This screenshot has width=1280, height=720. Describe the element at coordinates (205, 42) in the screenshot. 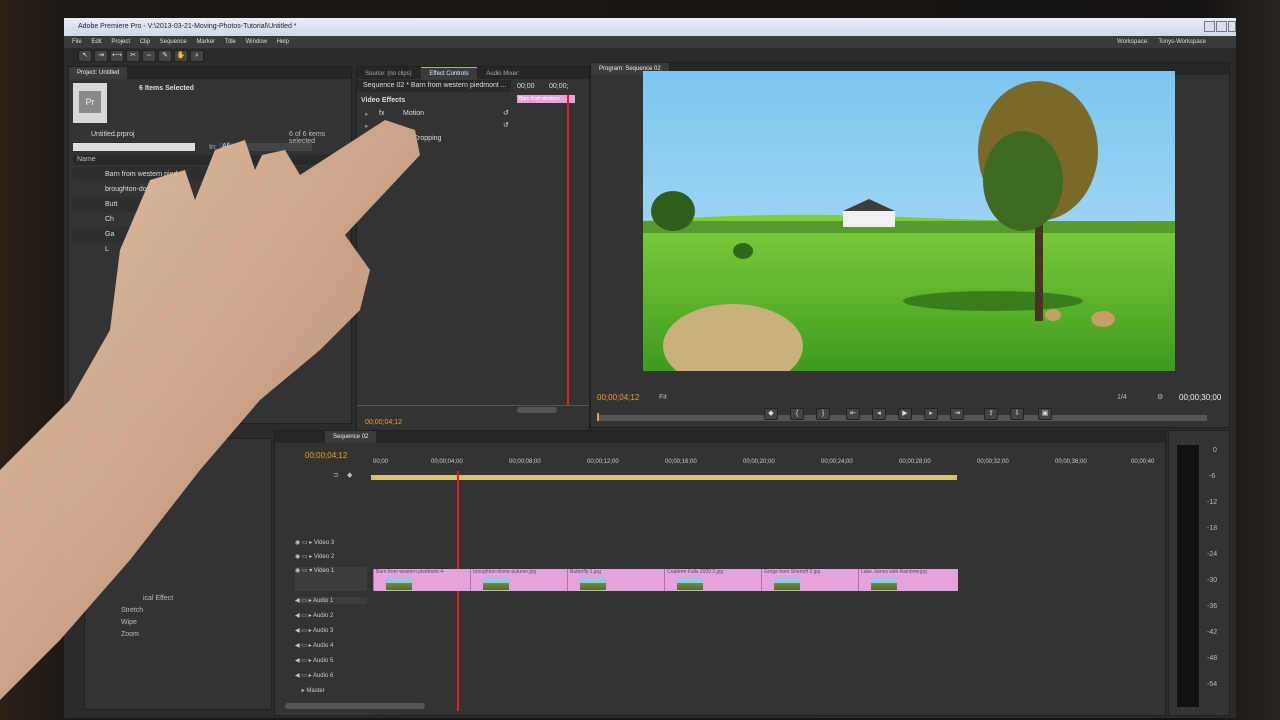

I see `menu-marker: Marker` at that location.